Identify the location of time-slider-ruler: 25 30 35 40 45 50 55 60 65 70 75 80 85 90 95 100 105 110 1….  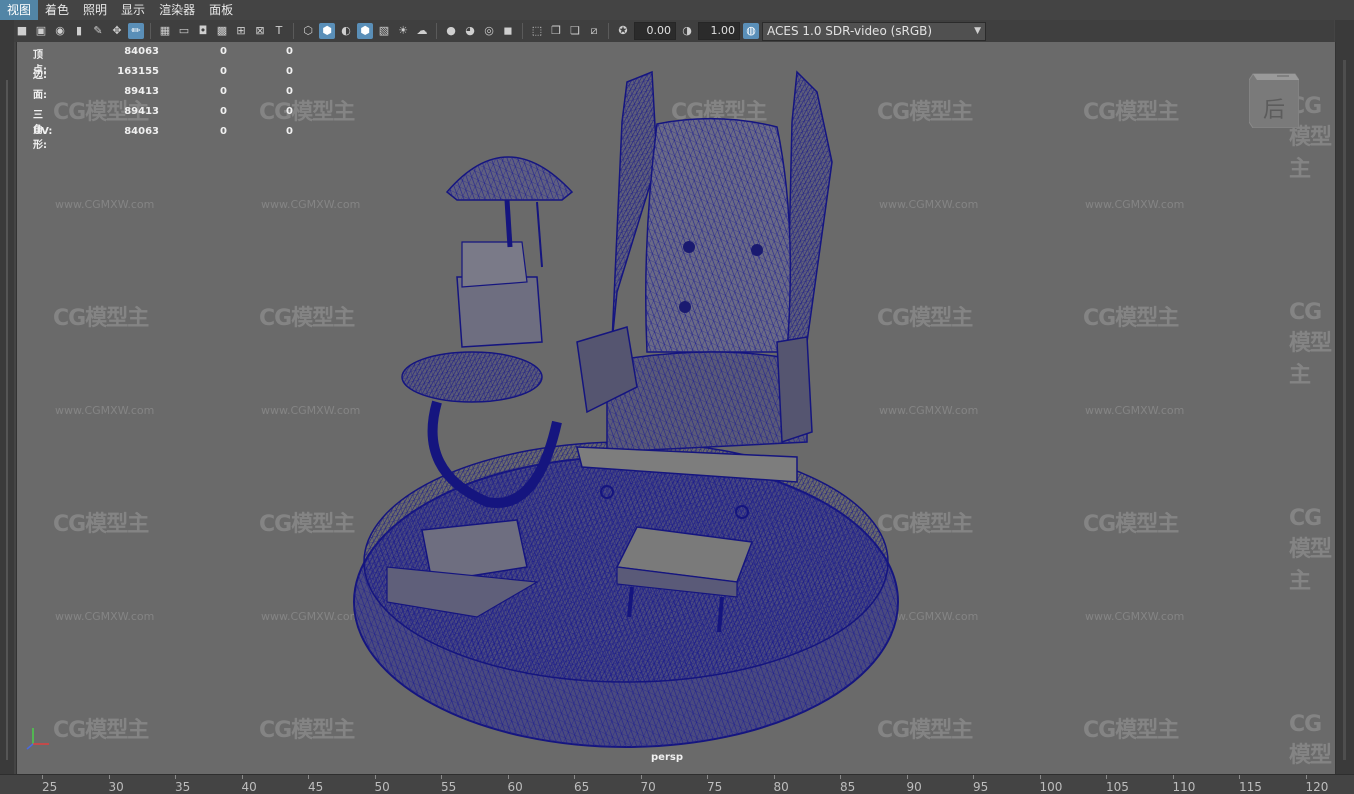
(677, 784).